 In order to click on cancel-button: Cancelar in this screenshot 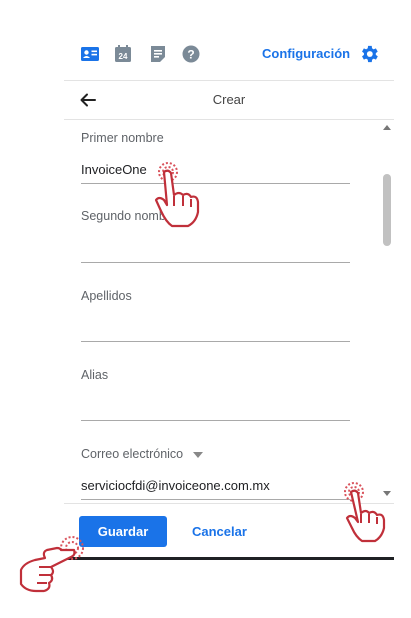, I will do `click(219, 531)`.